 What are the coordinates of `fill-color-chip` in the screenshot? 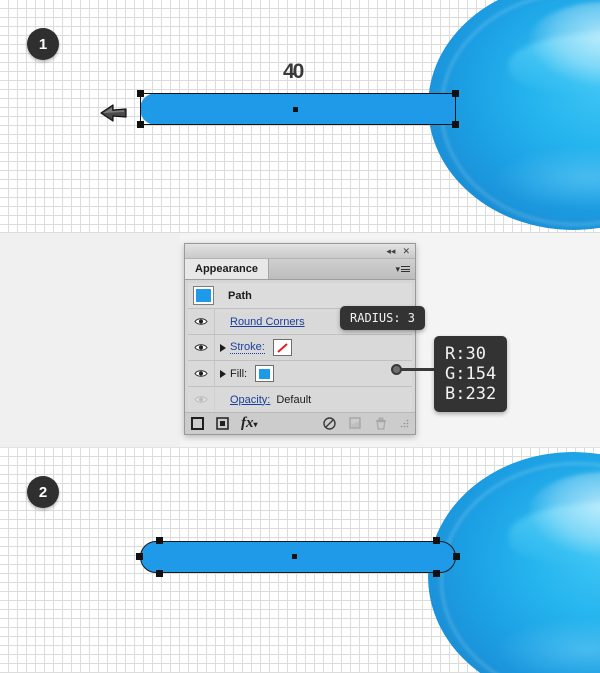 It's located at (265, 373).